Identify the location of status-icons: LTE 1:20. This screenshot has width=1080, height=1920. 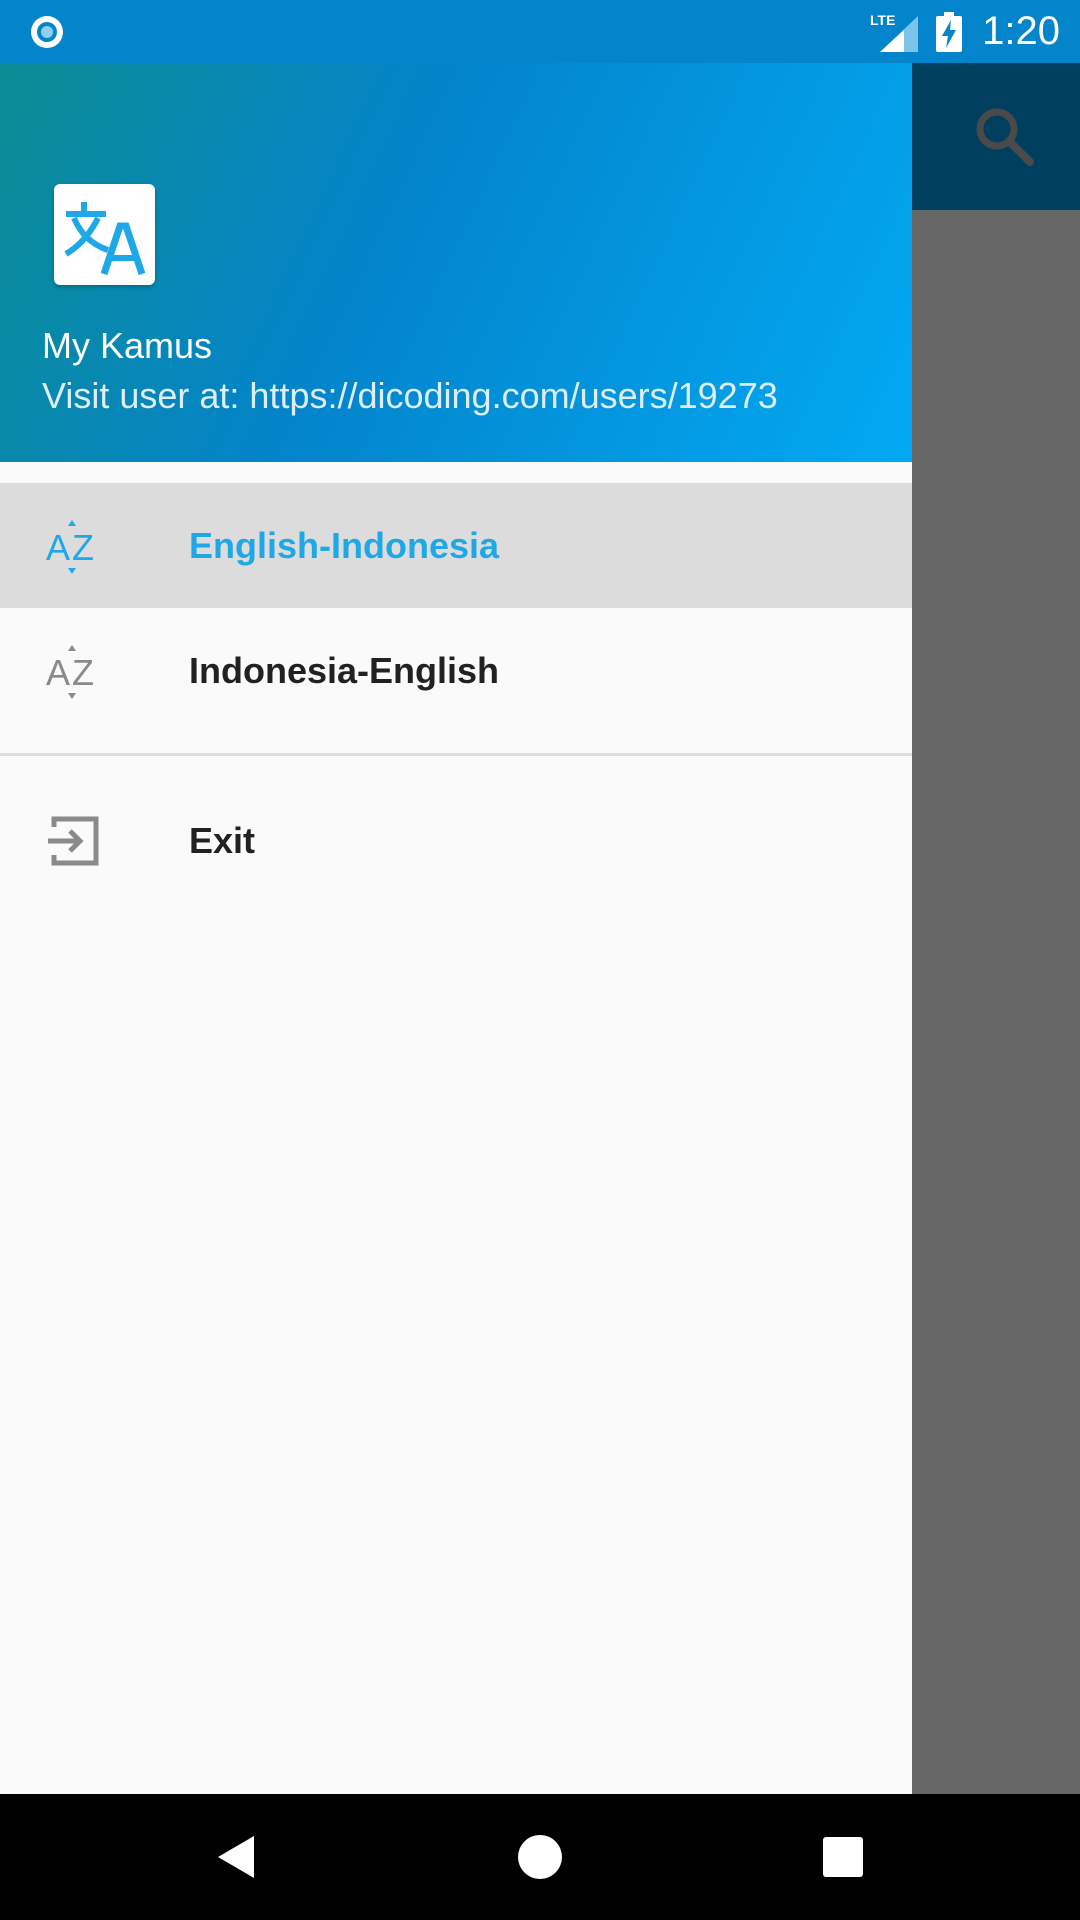
(965, 31).